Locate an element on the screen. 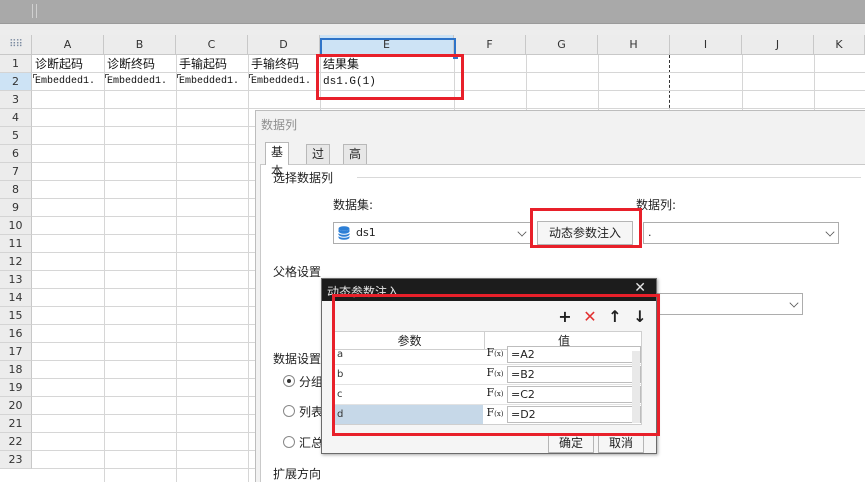 This screenshot has height=482, width=865. row-header: 7 is located at coordinates (16, 172).